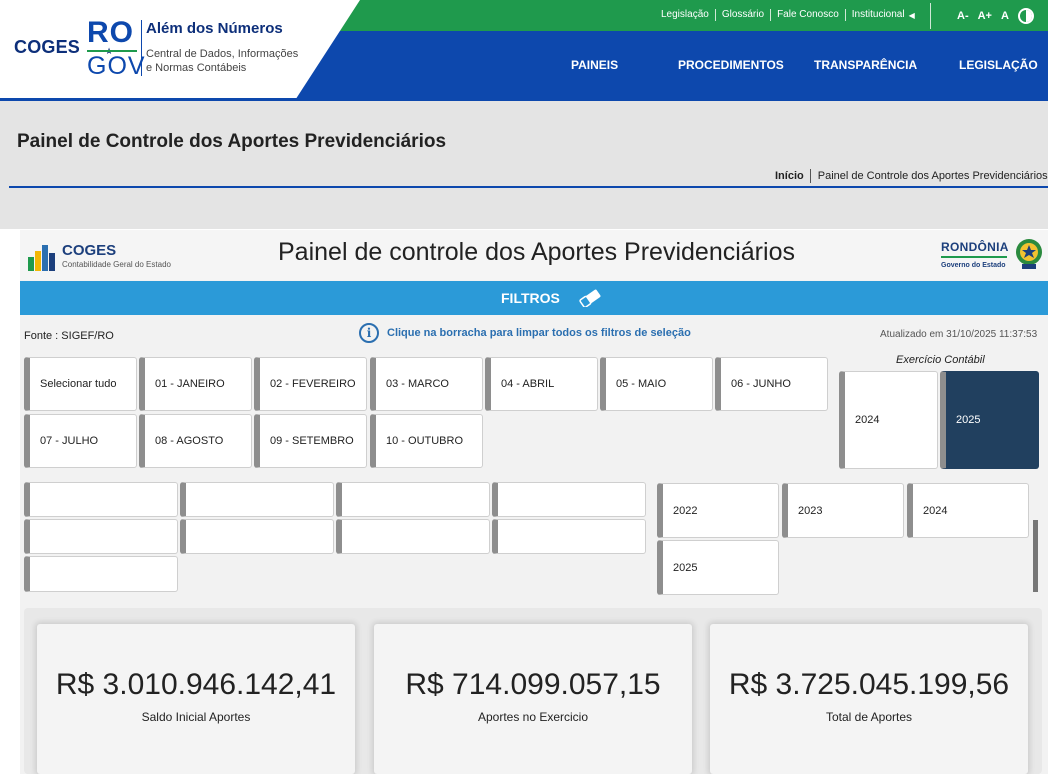 This screenshot has height=774, width=1048. What do you see at coordinates (195, 384) in the screenshot?
I see `month-option: 01 - JANEIRO` at bounding box center [195, 384].